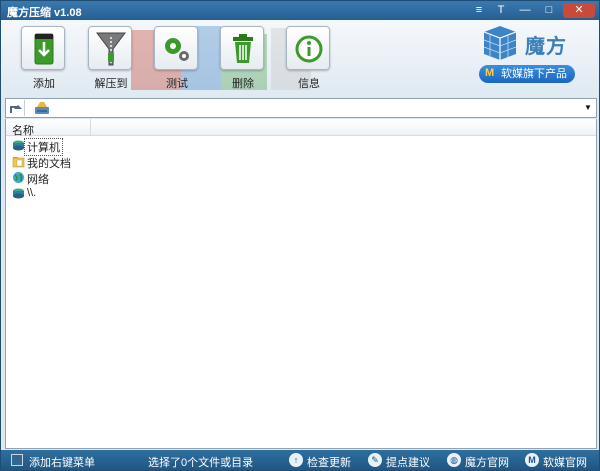  I want to click on brand-badge: M 软媒旗下产品, so click(527, 74).